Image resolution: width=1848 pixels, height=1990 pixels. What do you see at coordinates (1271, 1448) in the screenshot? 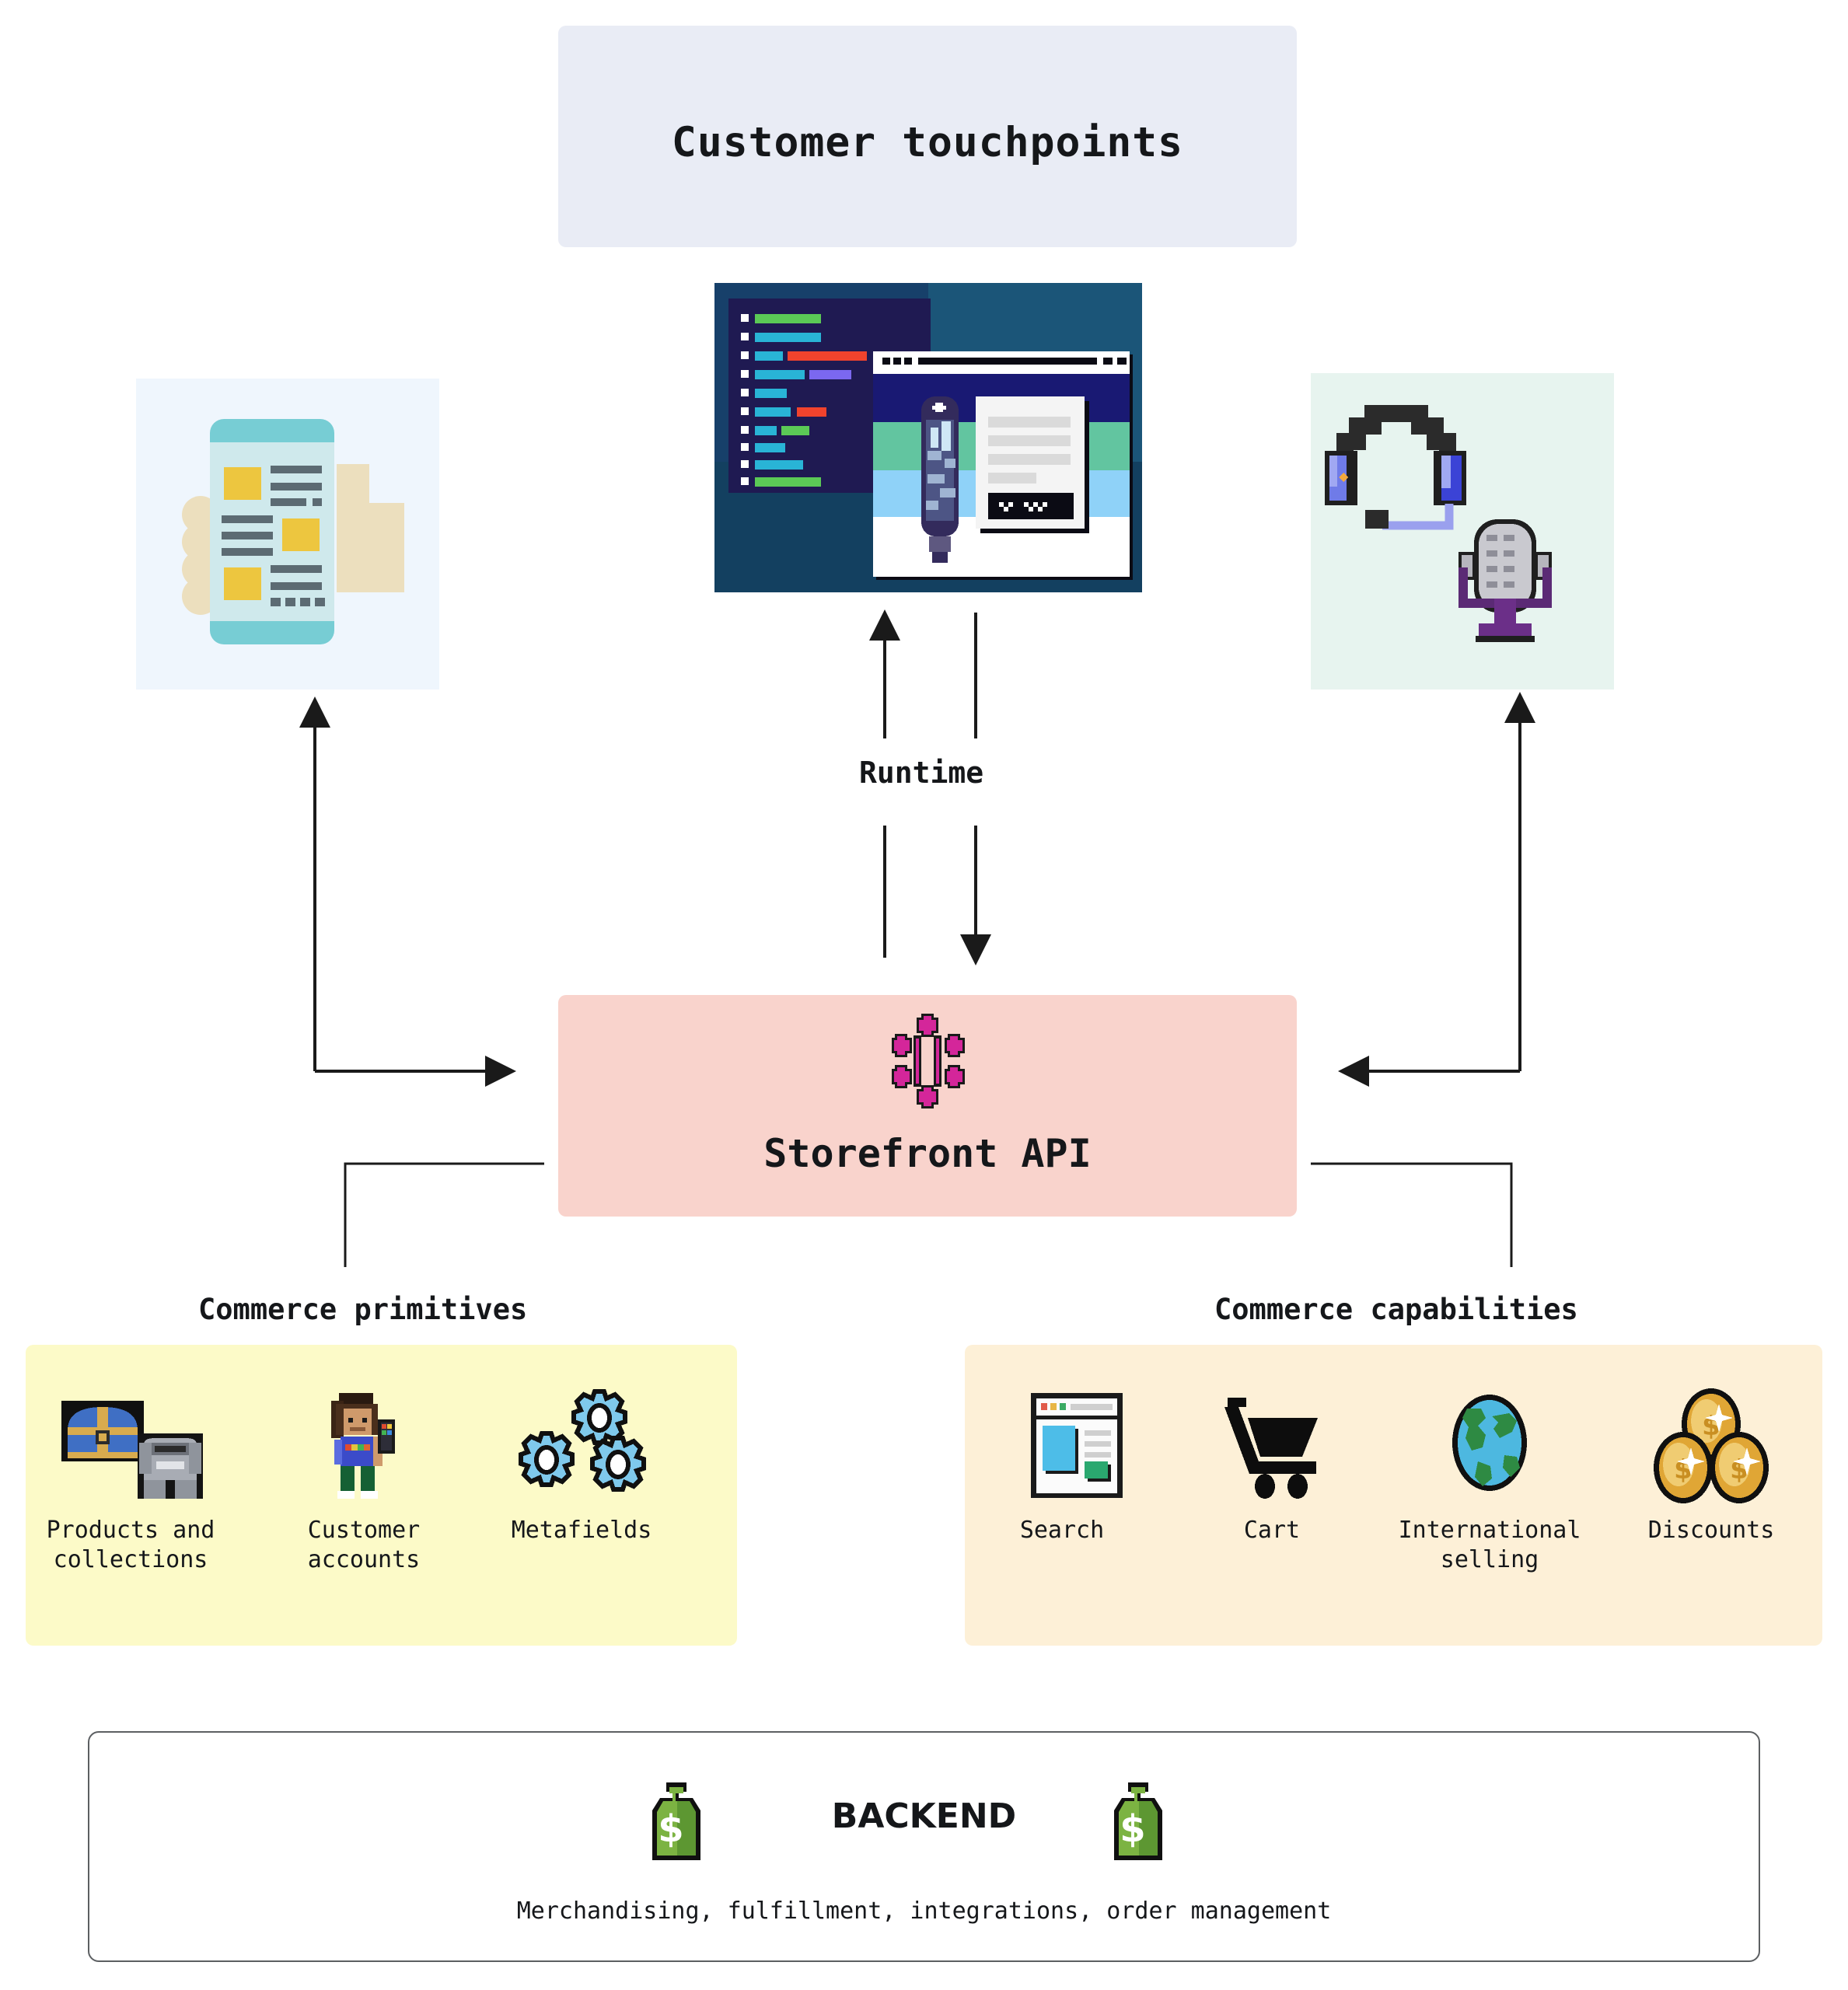
I see `shopping-cart-icon` at bounding box center [1271, 1448].